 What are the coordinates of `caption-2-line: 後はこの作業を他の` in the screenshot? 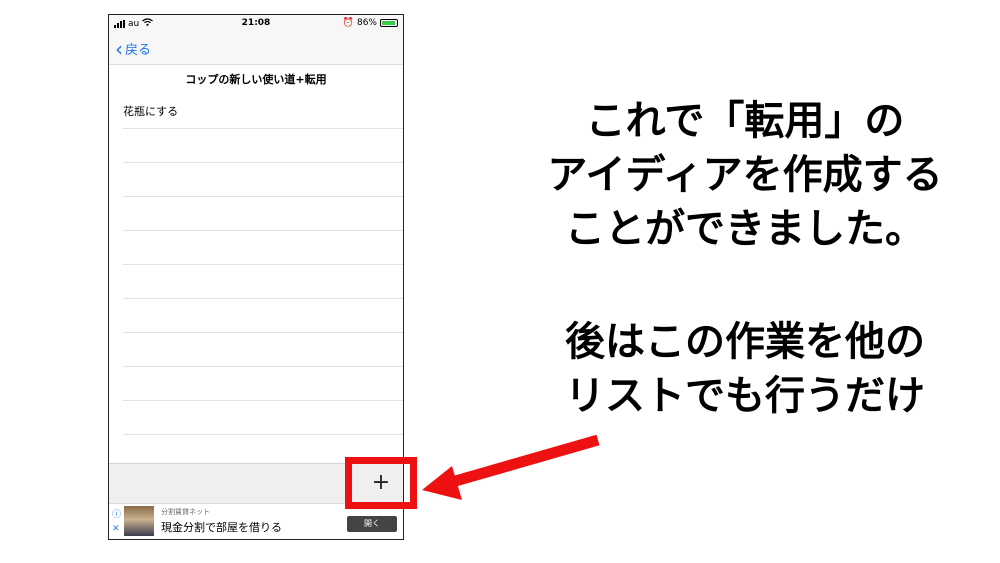 It's located at (745, 342).